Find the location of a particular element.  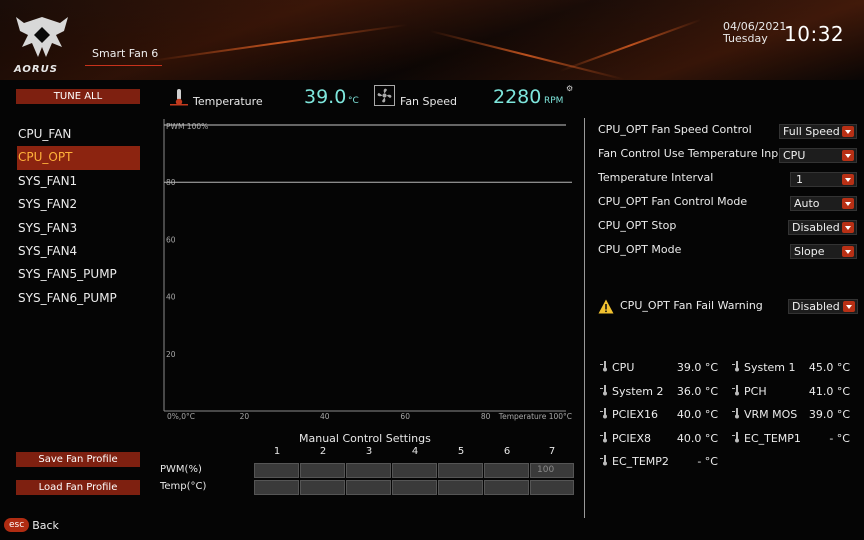

select-value: CPU is located at coordinates (794, 155).